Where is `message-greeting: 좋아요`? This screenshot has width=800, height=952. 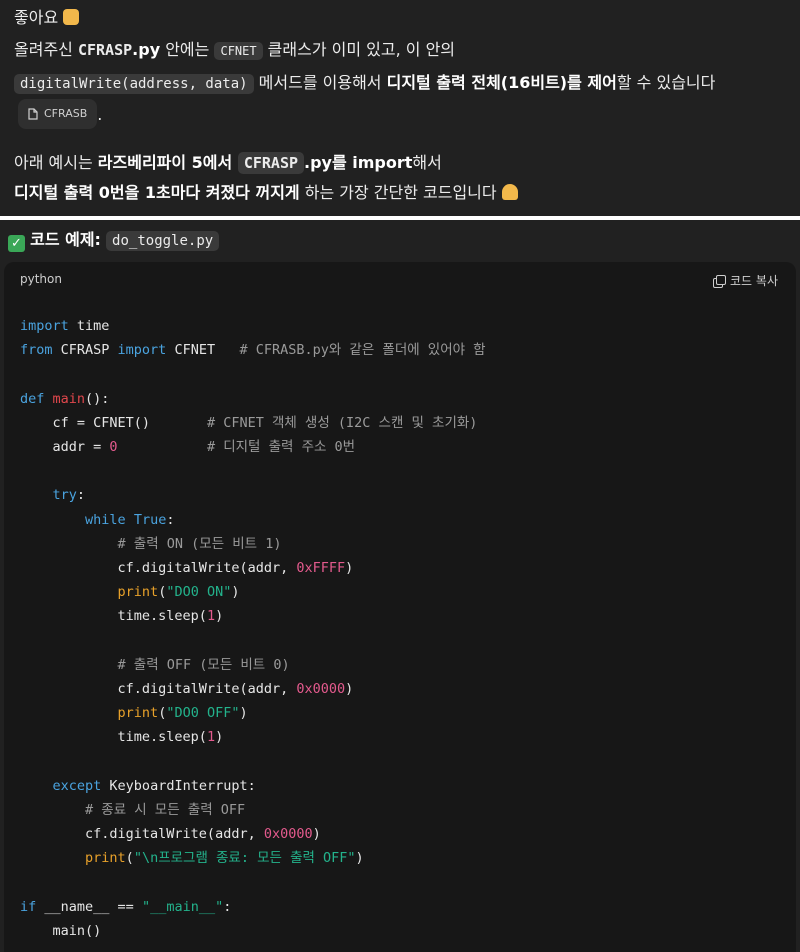 message-greeting: 좋아요 is located at coordinates (36, 17).